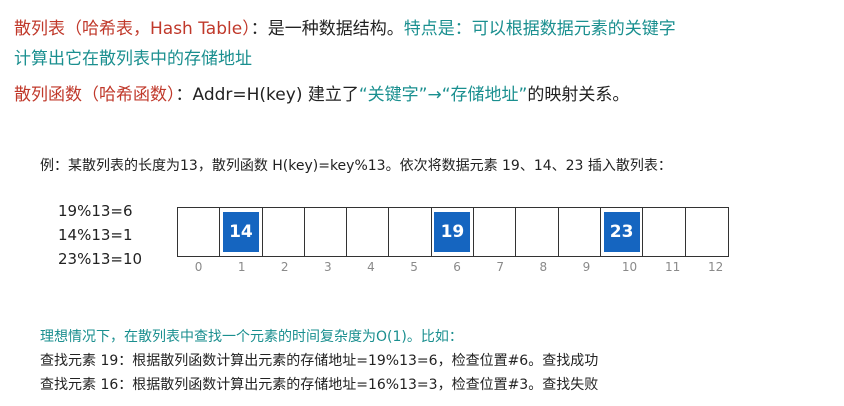 The image size is (844, 406). Describe the element at coordinates (198, 267) in the screenshot. I see `hash-table-index: 0` at that location.